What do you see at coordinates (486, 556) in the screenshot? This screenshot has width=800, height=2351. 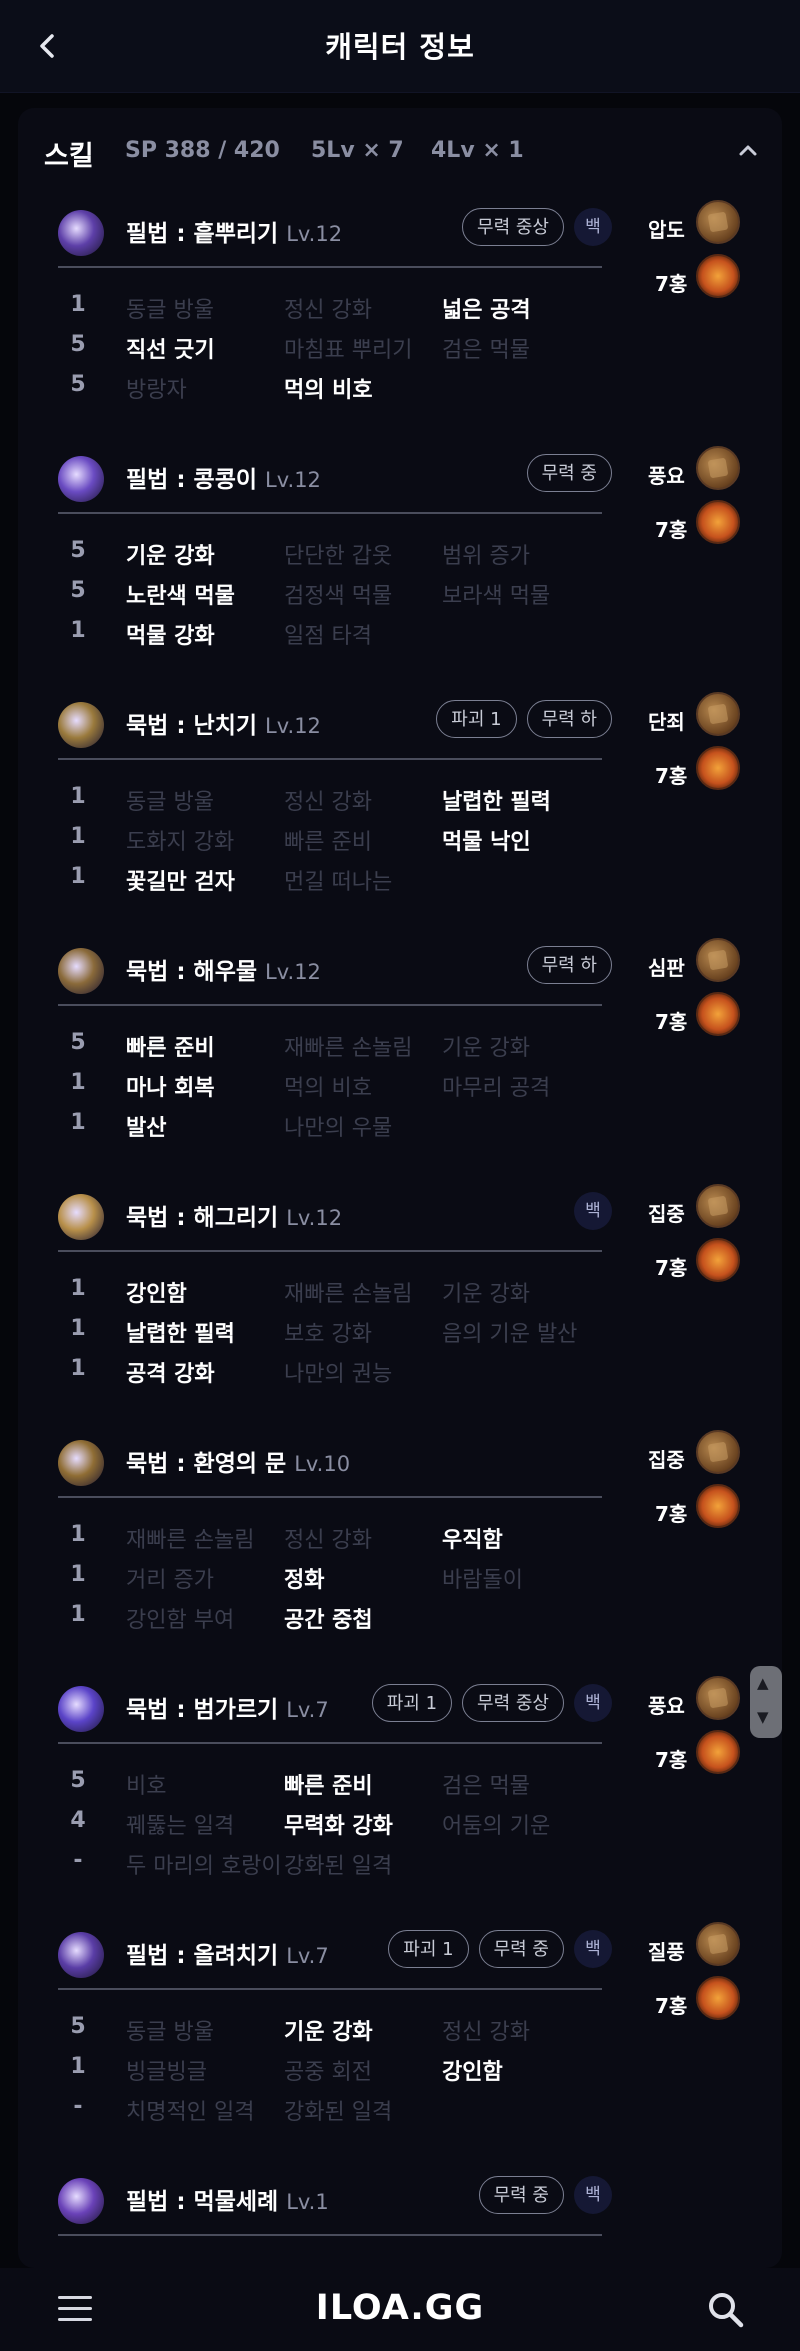 I see `tripod-option: 범위 증가` at bounding box center [486, 556].